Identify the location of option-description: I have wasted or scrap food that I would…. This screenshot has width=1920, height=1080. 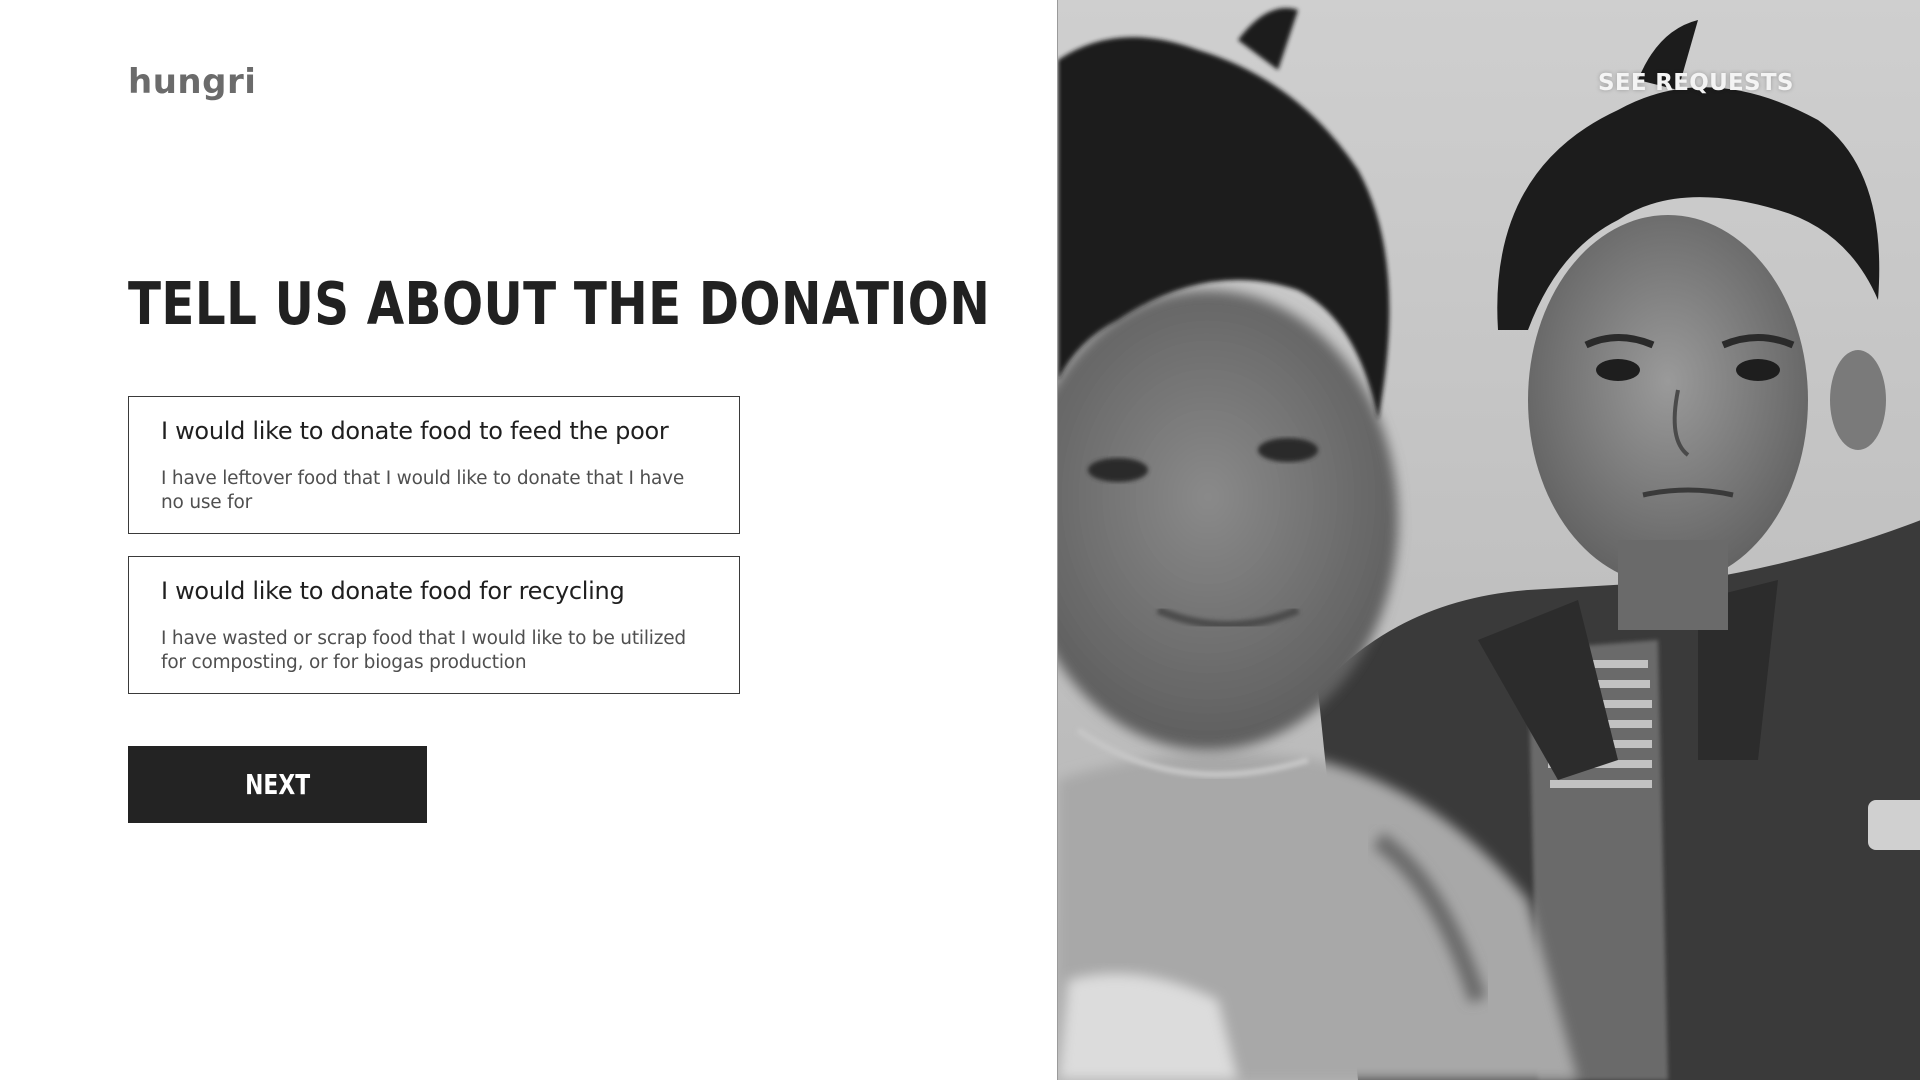
(423, 650).